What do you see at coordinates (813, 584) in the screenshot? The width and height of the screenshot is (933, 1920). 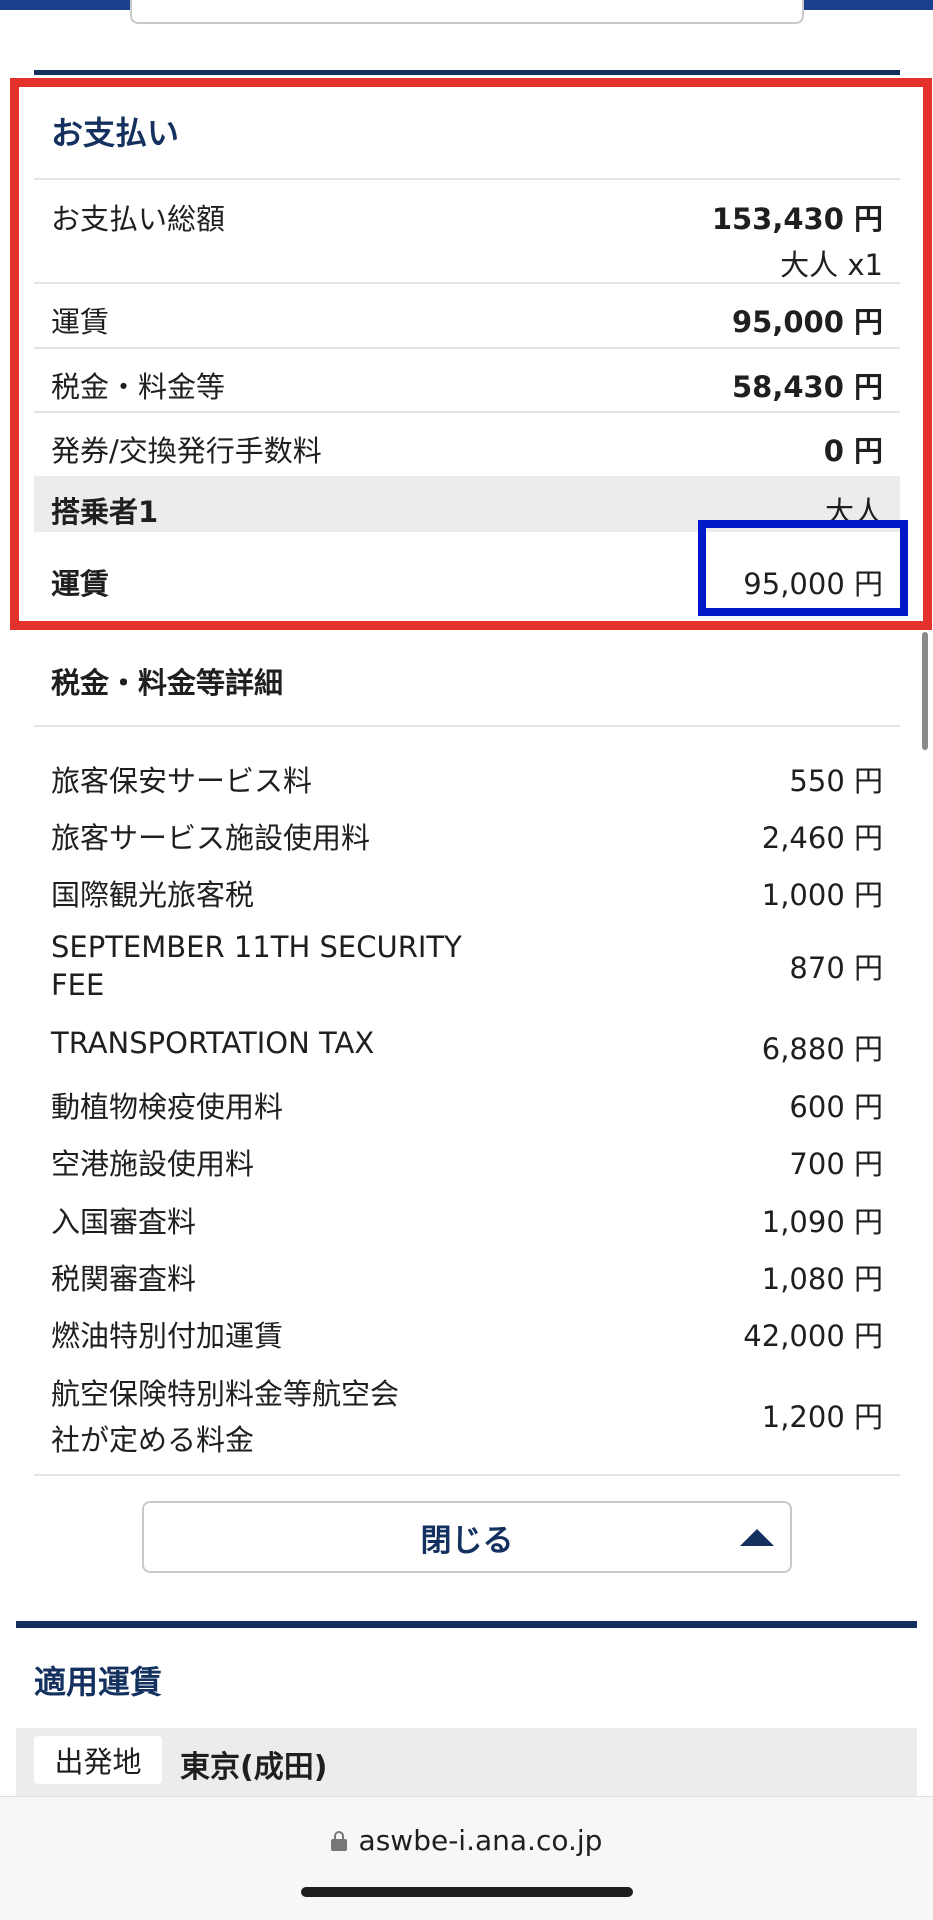 I see `passenger-fare-value: 95,000 円` at bounding box center [813, 584].